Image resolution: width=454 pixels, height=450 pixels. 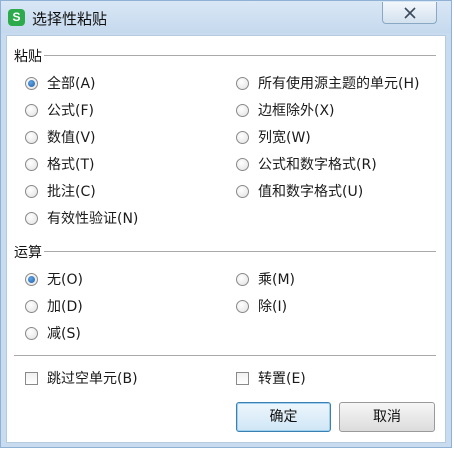 What do you see at coordinates (70, 19) in the screenshot?
I see `dialog-title: 选择性粘贴` at bounding box center [70, 19].